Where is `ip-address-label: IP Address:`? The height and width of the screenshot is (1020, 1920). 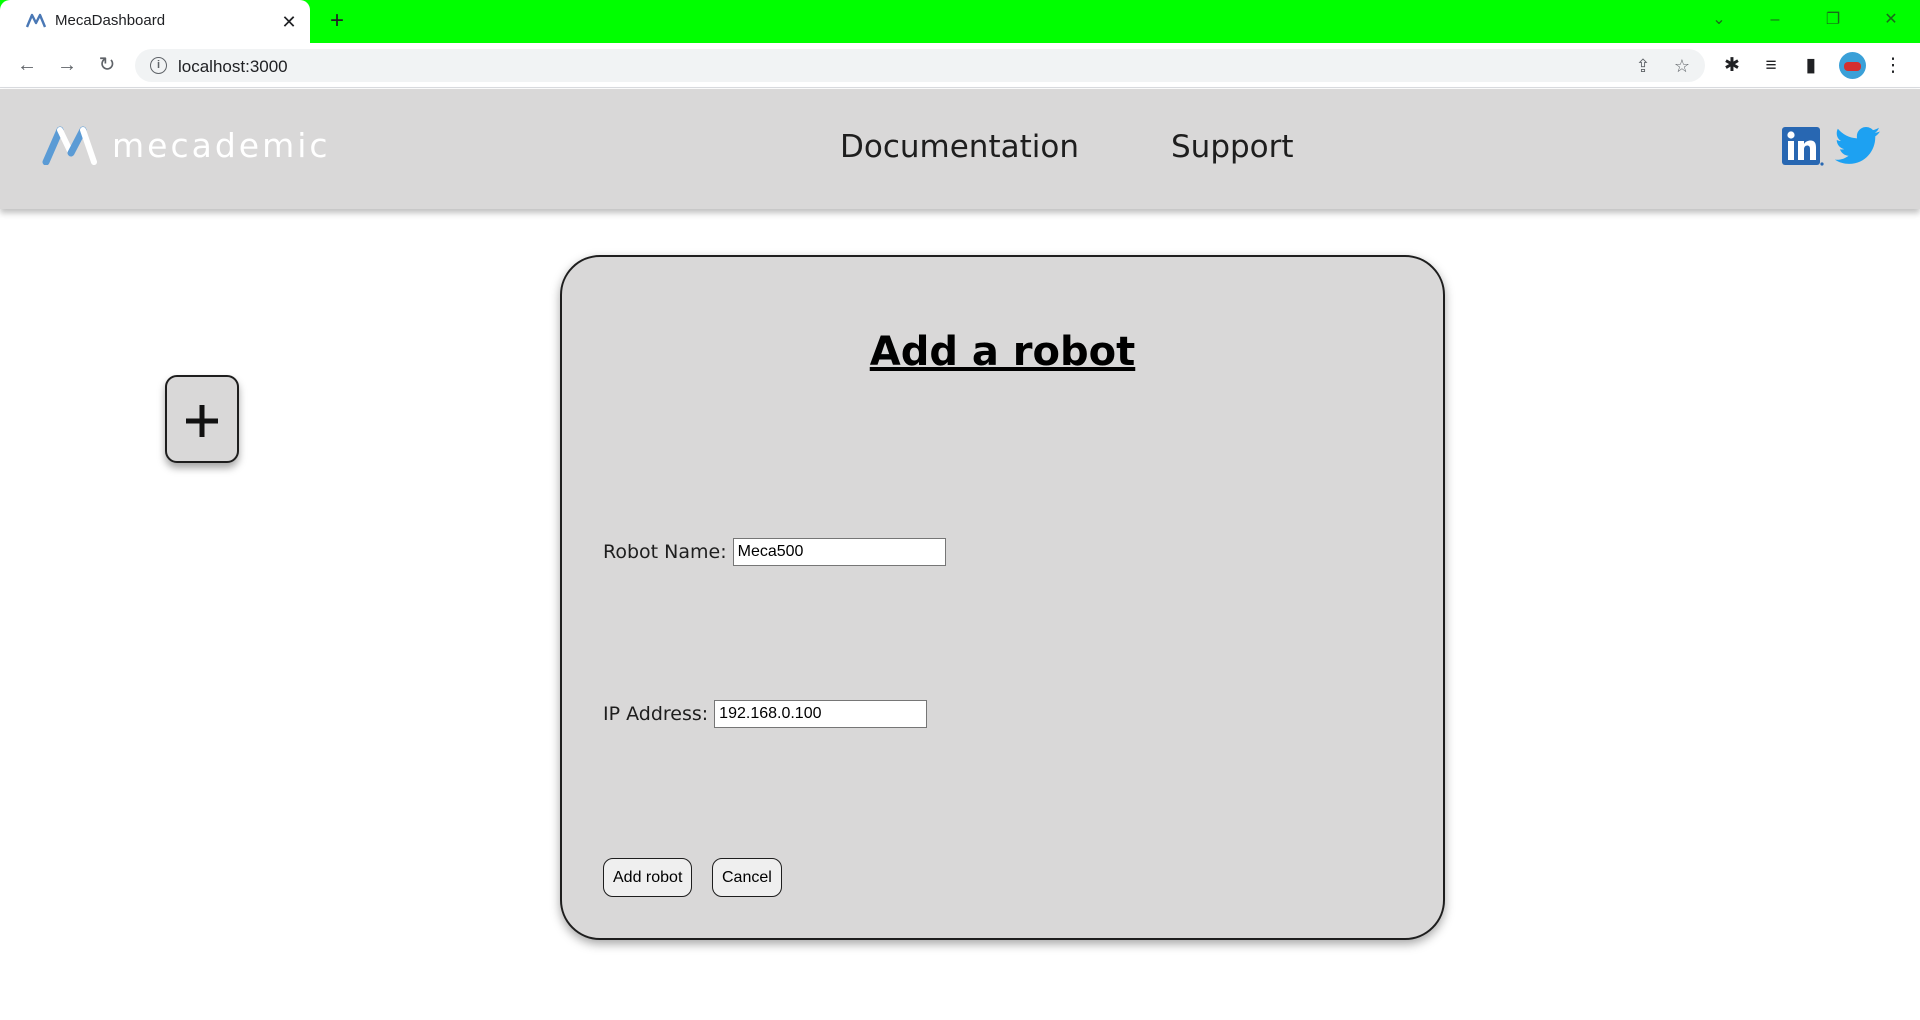
ip-address-label: IP Address: is located at coordinates (656, 714).